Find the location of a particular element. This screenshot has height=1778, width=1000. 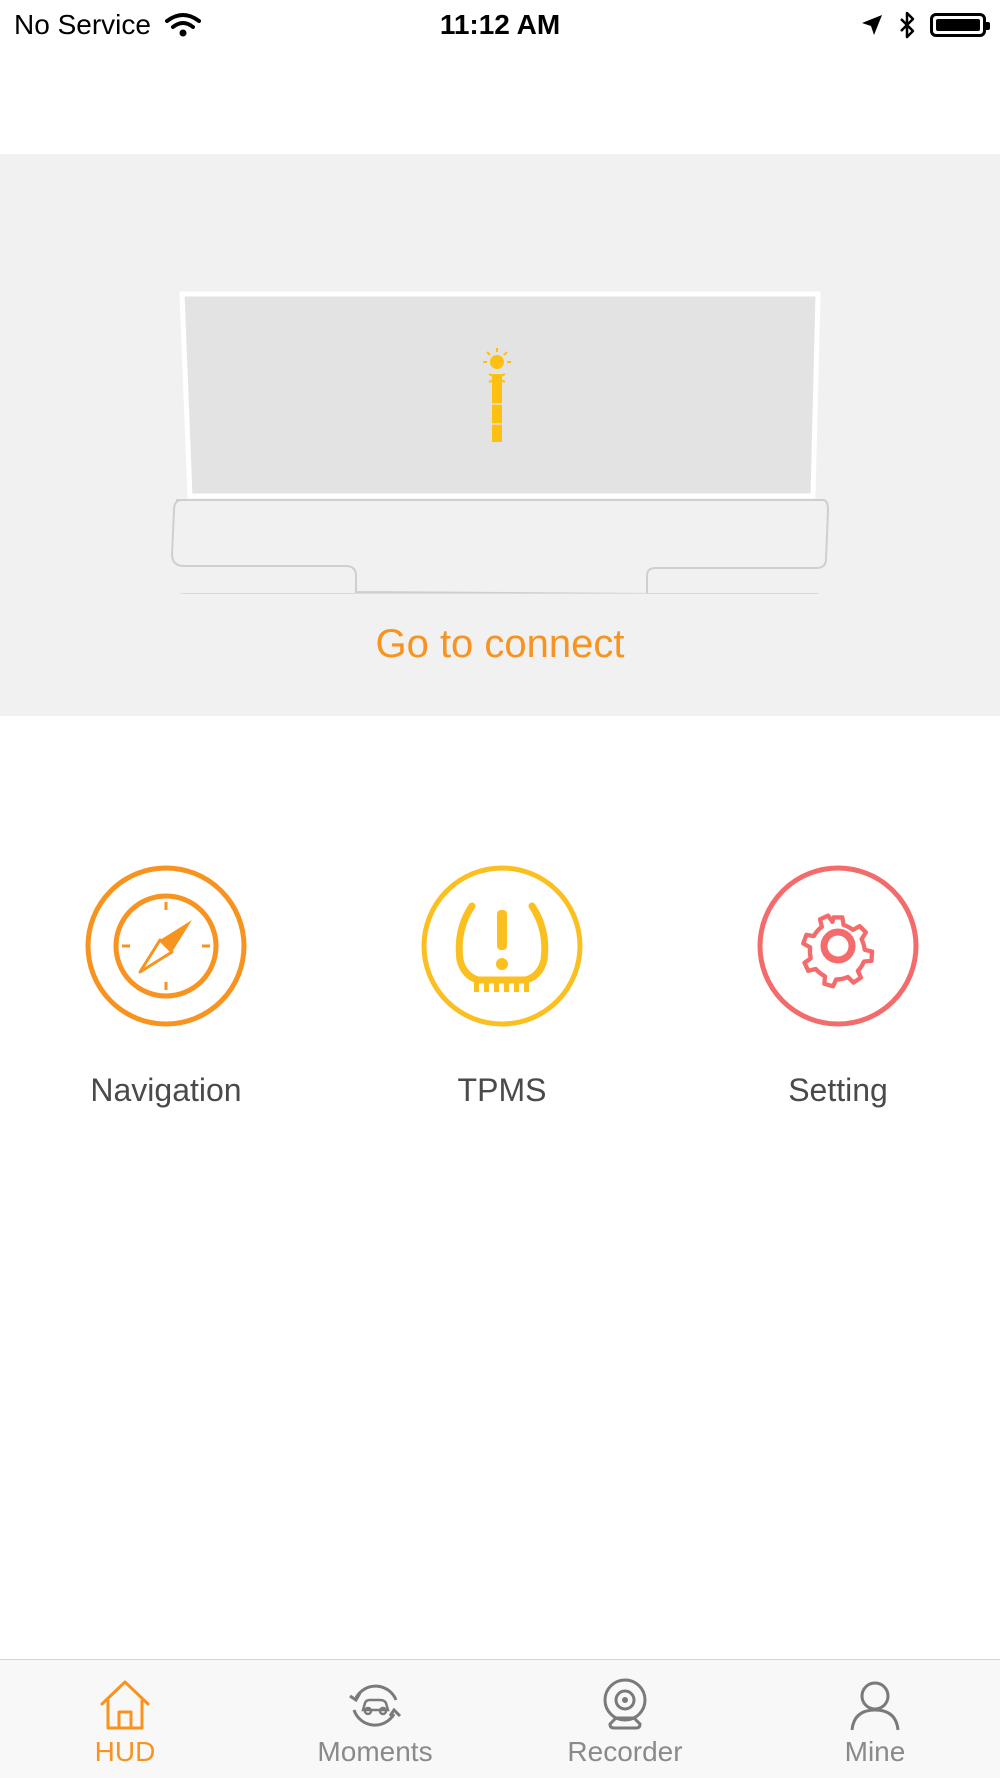

status-bar: No Service 11:12 AM is located at coordinates (500, 25).